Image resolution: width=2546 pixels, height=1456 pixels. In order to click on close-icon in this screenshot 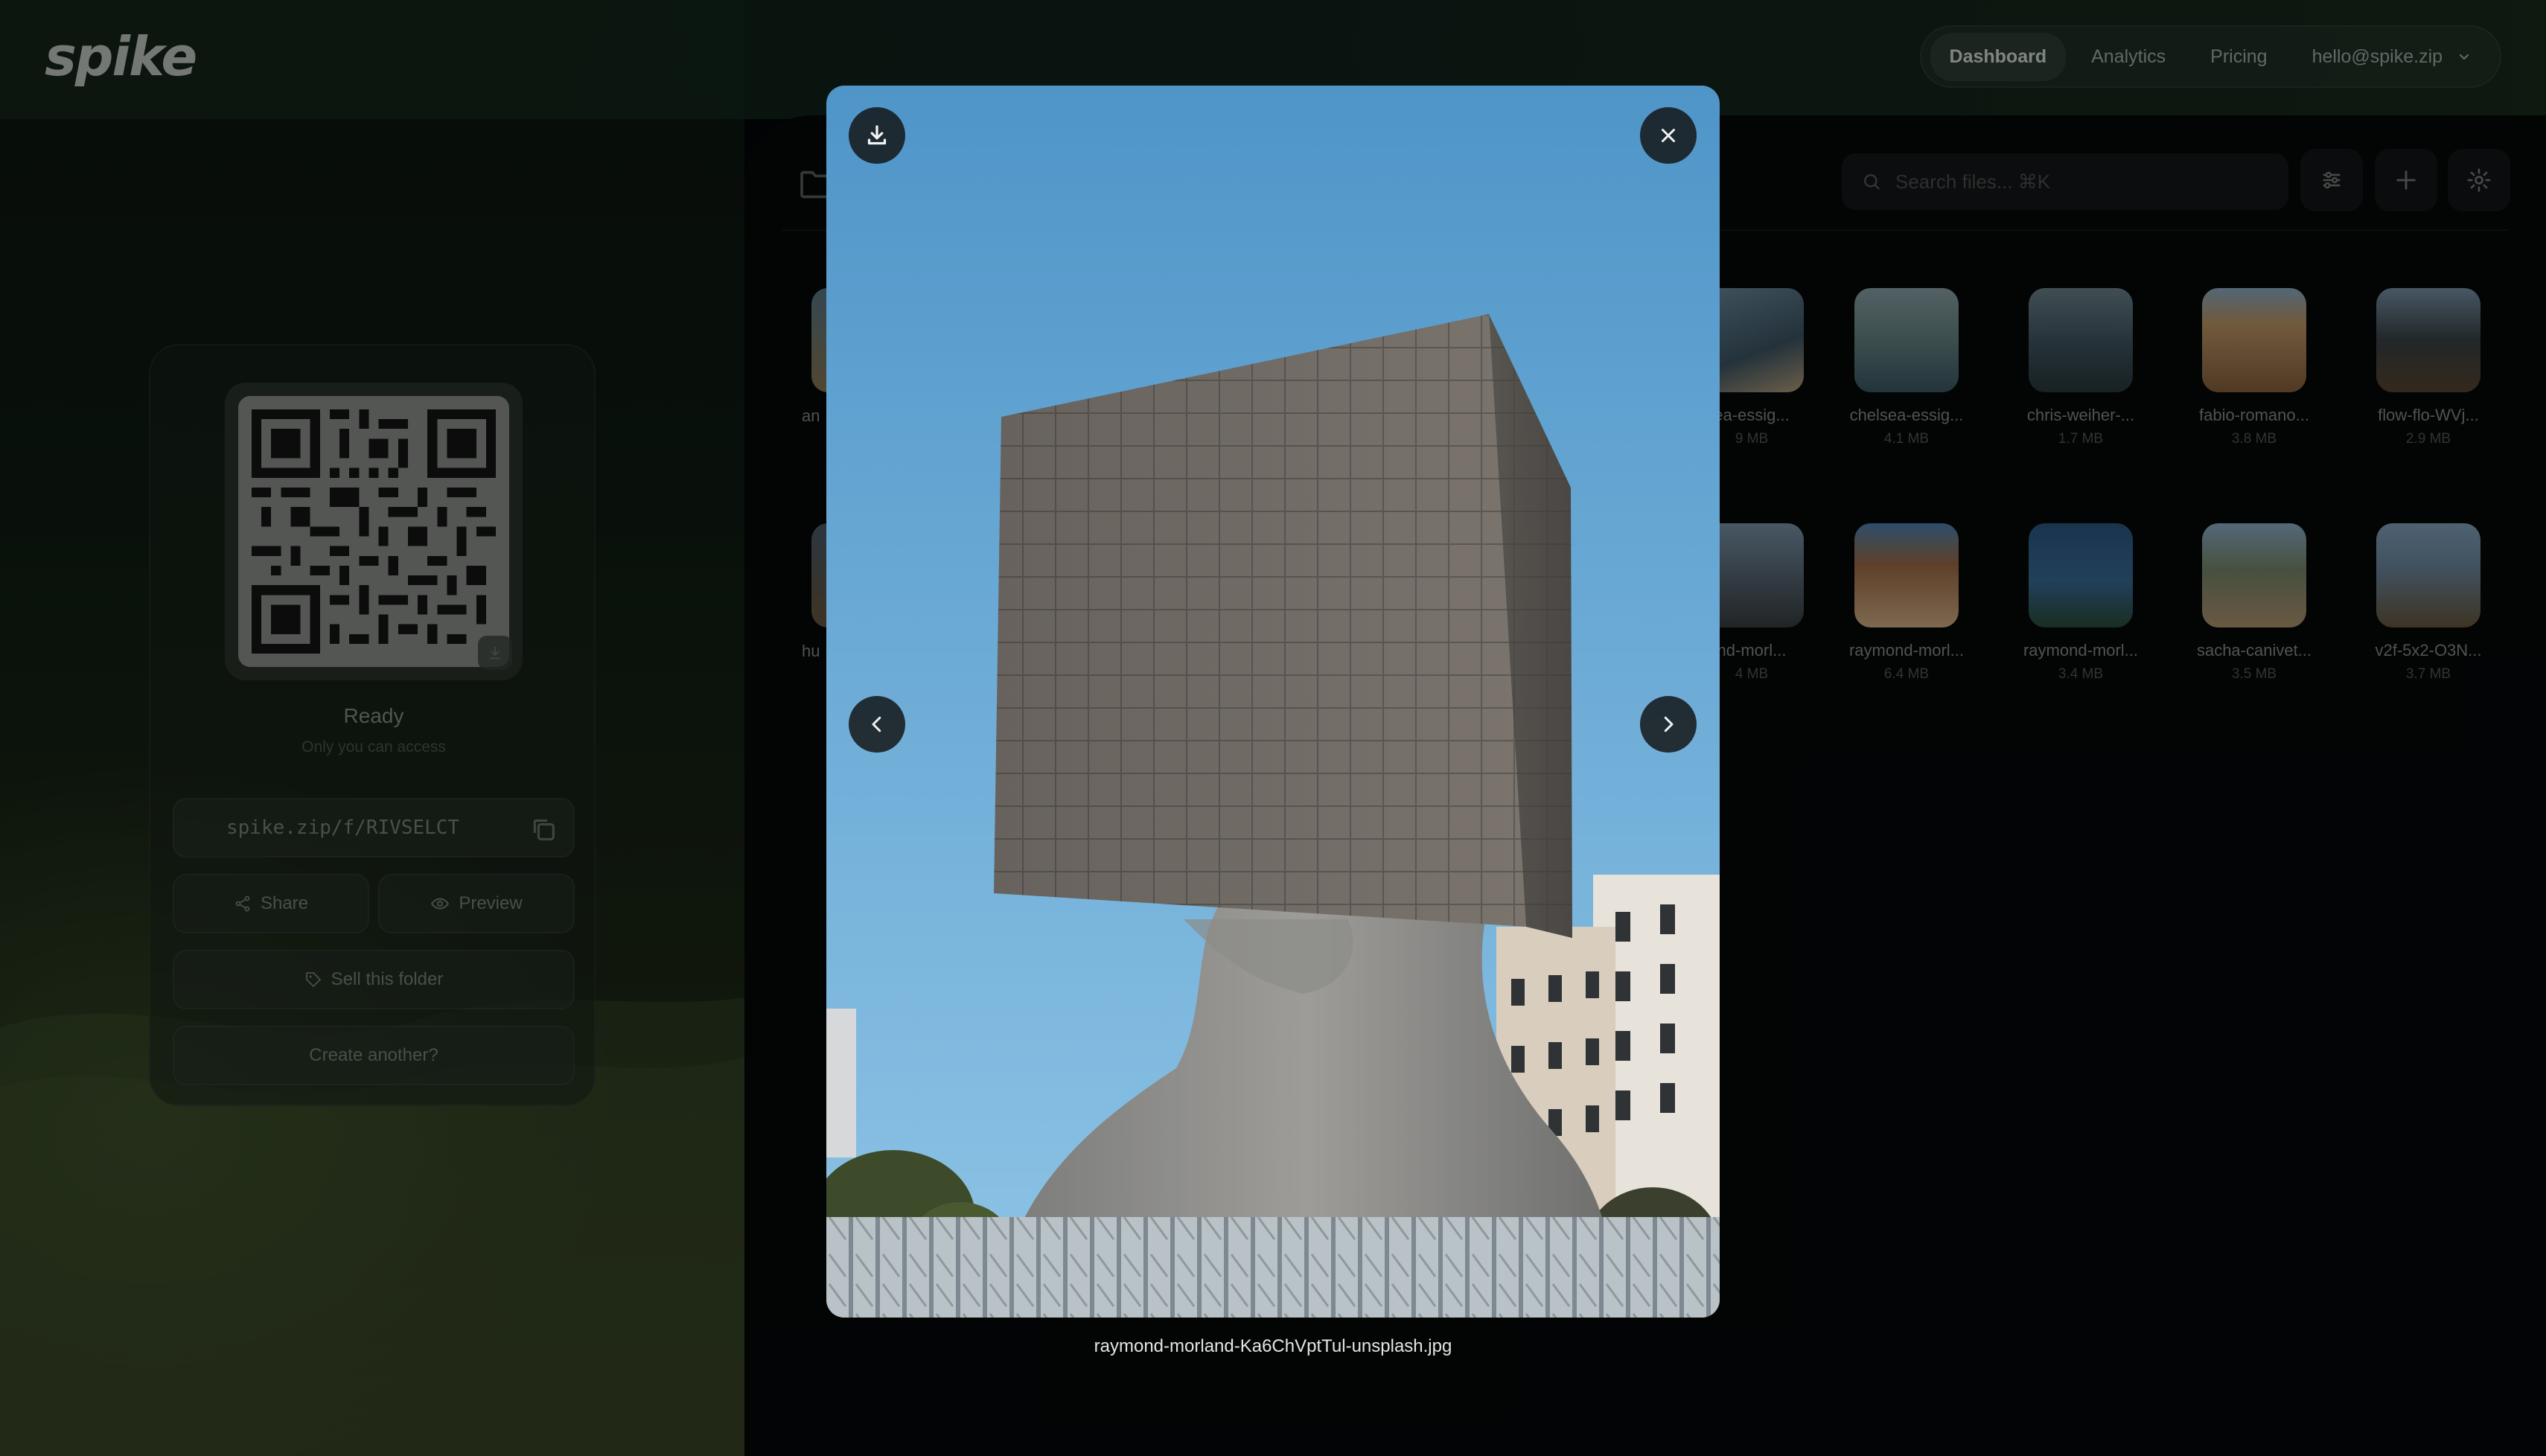, I will do `click(1669, 135)`.